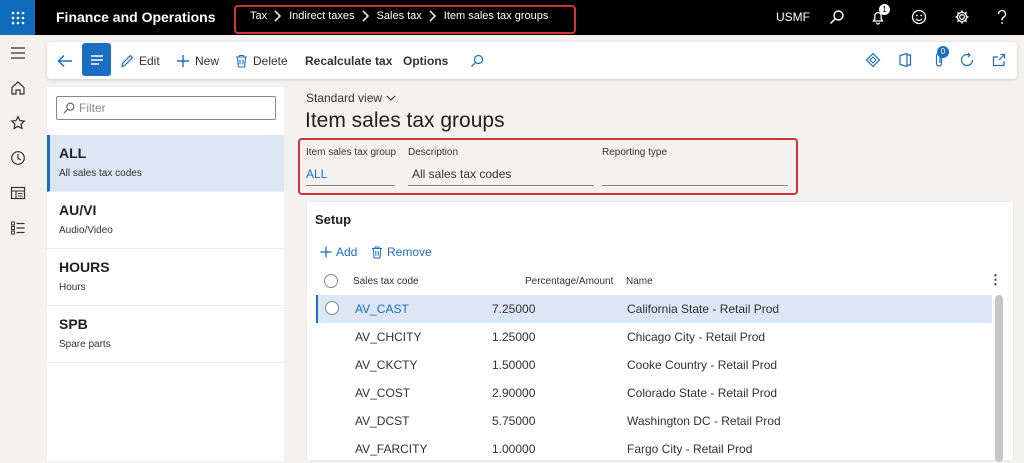  What do you see at coordinates (149, 60) in the screenshot?
I see `edit-label: Edit` at bounding box center [149, 60].